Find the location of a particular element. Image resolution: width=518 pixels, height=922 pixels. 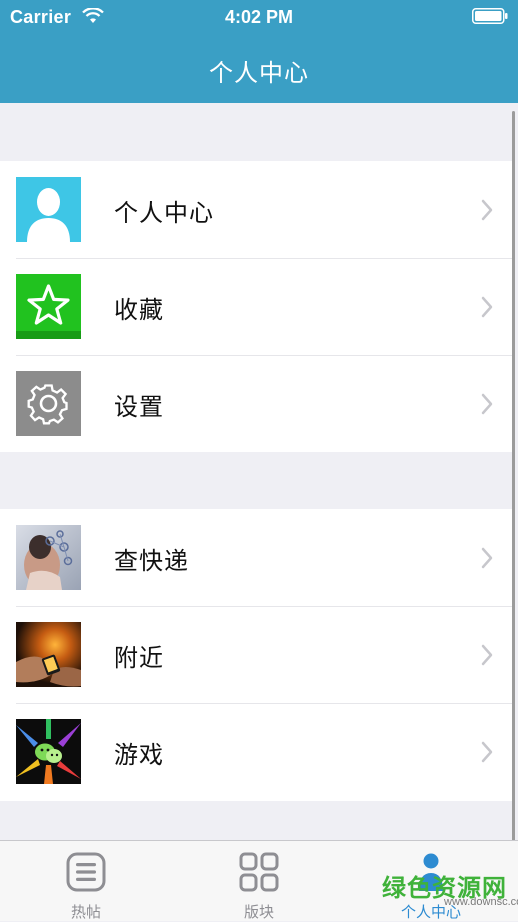

tab-label: 版块 is located at coordinates (258, 912).